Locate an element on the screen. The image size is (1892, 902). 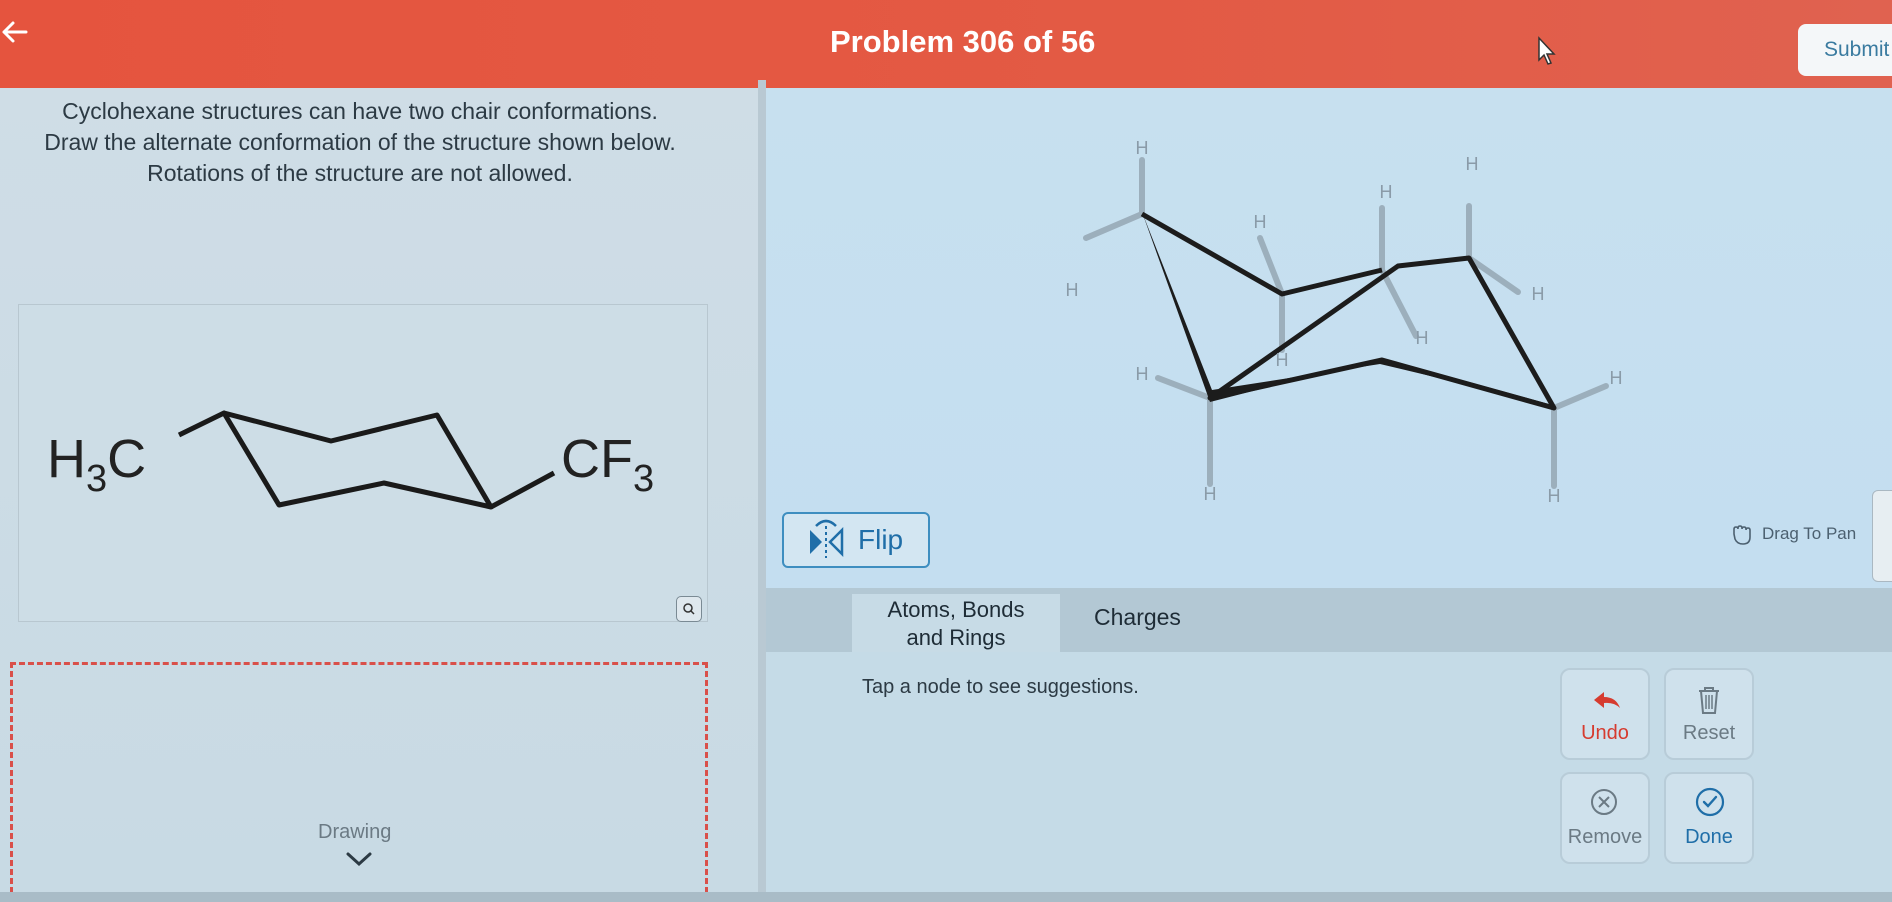
panel-divider is located at coordinates (762, 491).